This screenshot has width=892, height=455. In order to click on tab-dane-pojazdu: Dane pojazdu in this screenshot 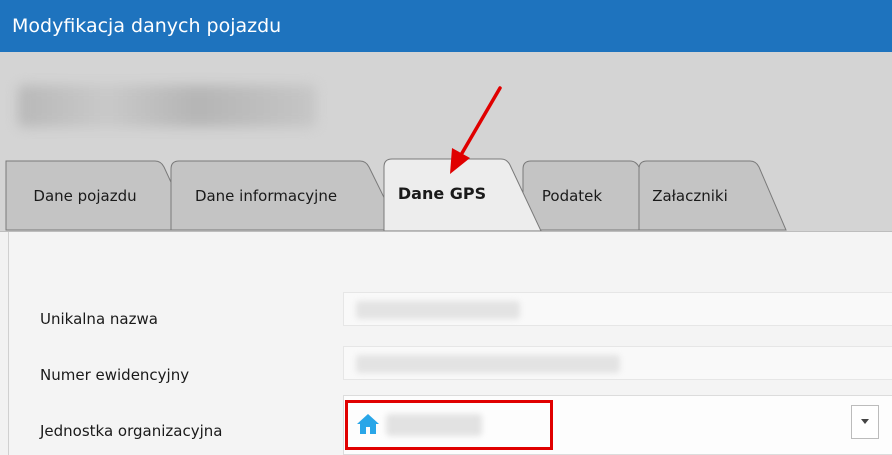, I will do `click(100, 195)`.